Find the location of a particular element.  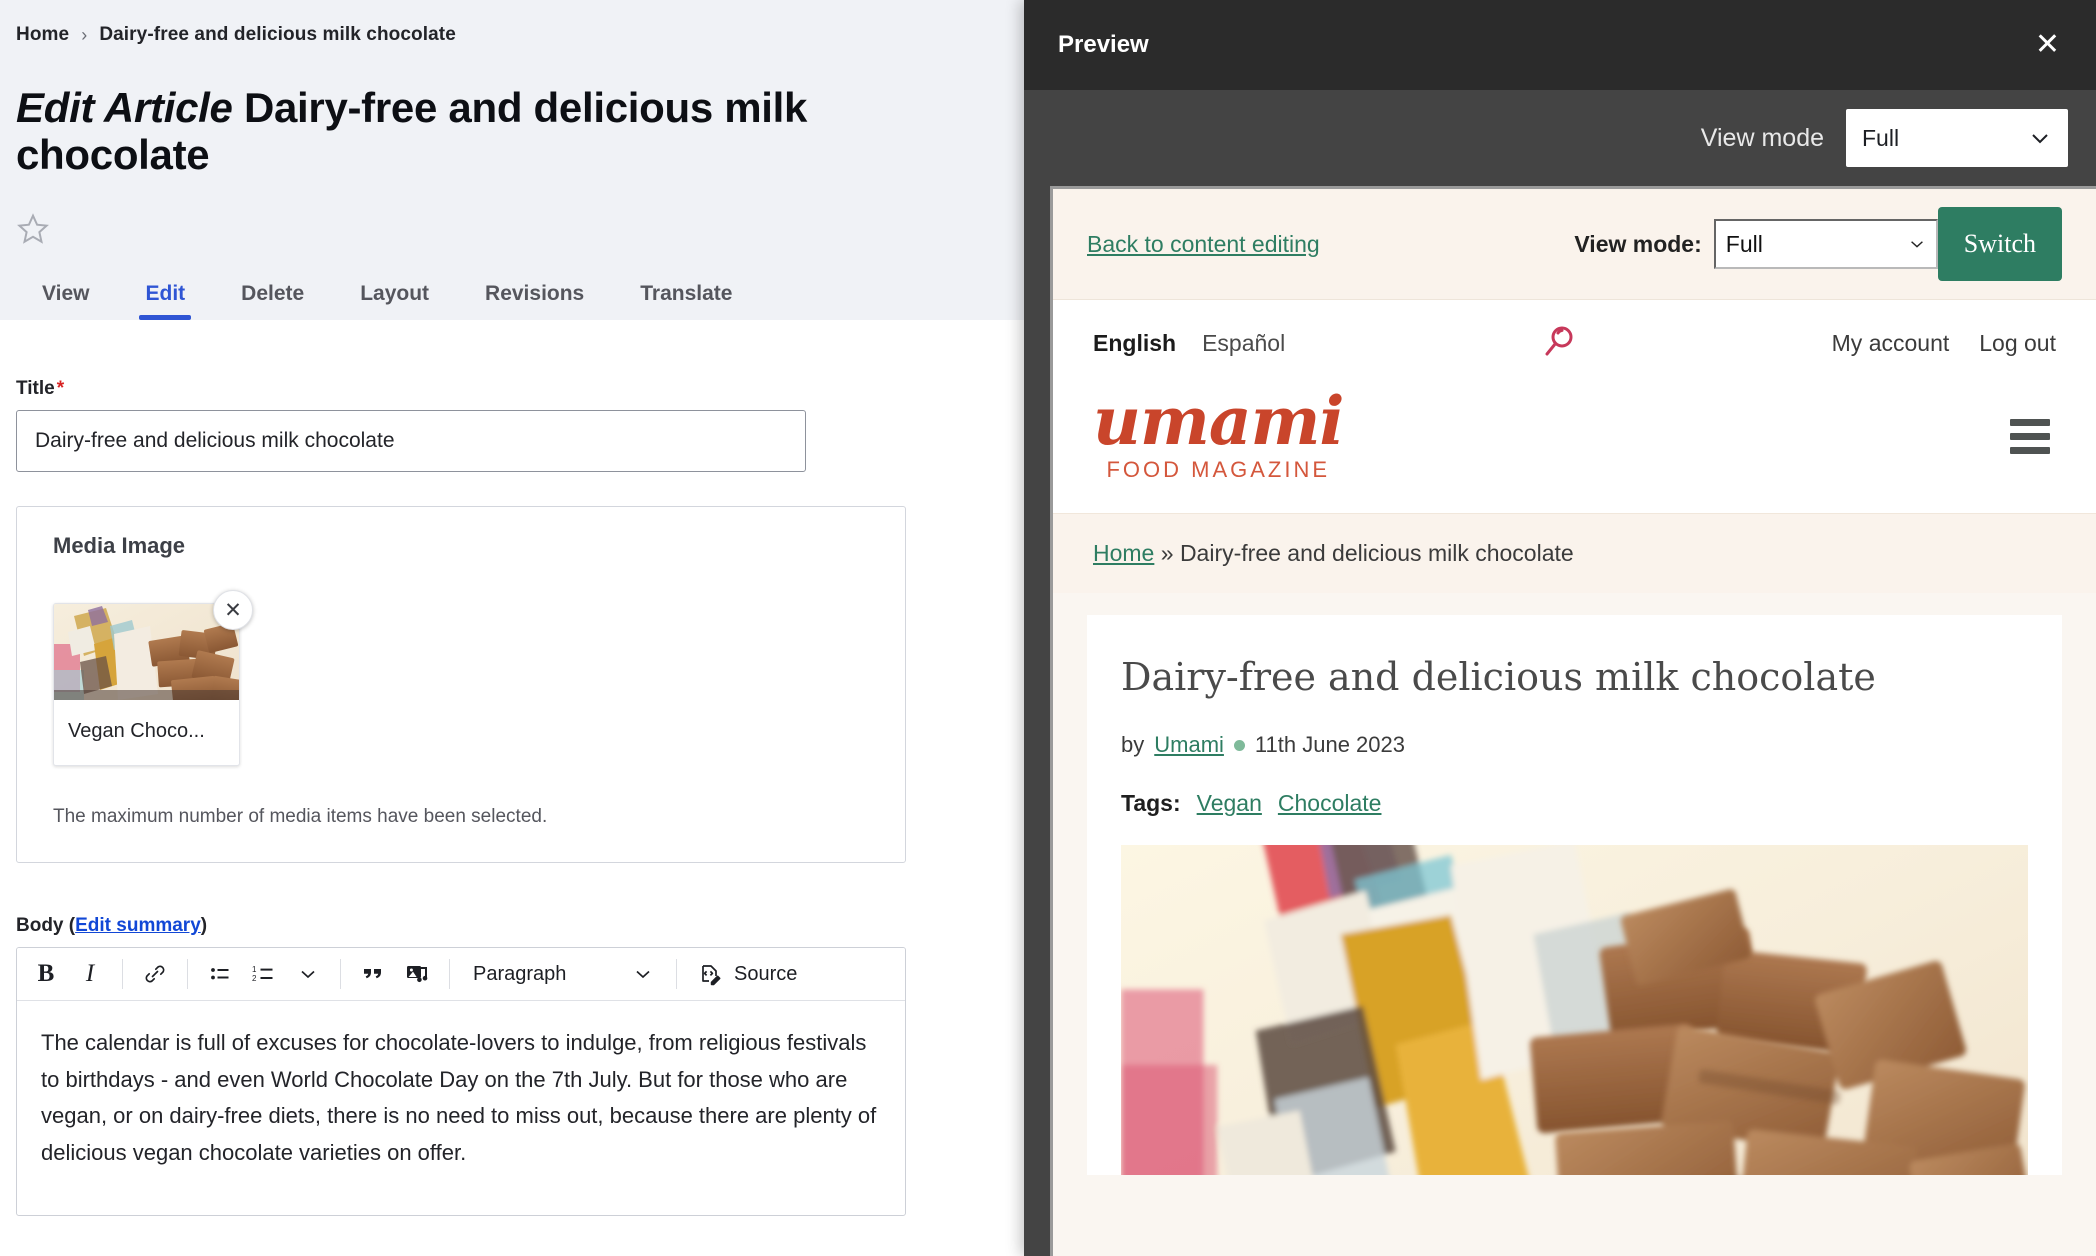

site-breadcrumb-home: Home is located at coordinates (1123, 553).